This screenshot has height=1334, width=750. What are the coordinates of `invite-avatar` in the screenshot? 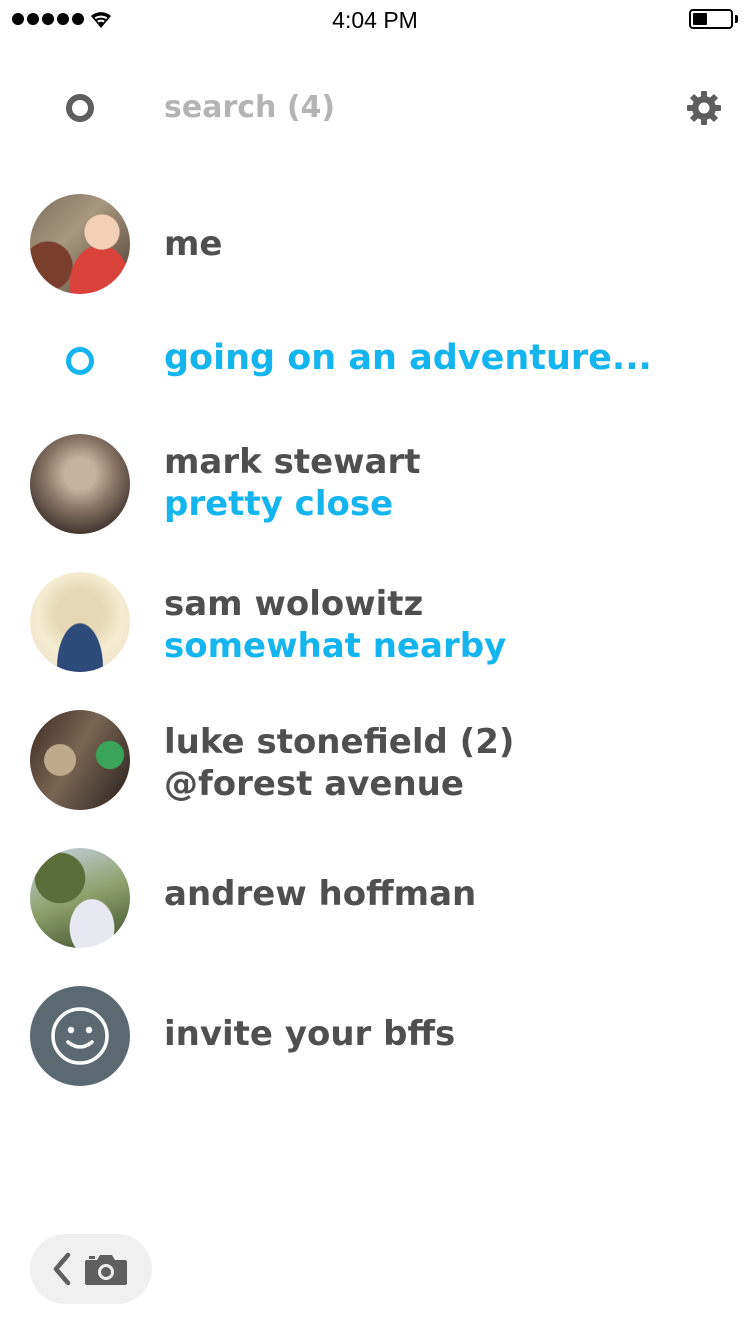 It's located at (80, 1036).